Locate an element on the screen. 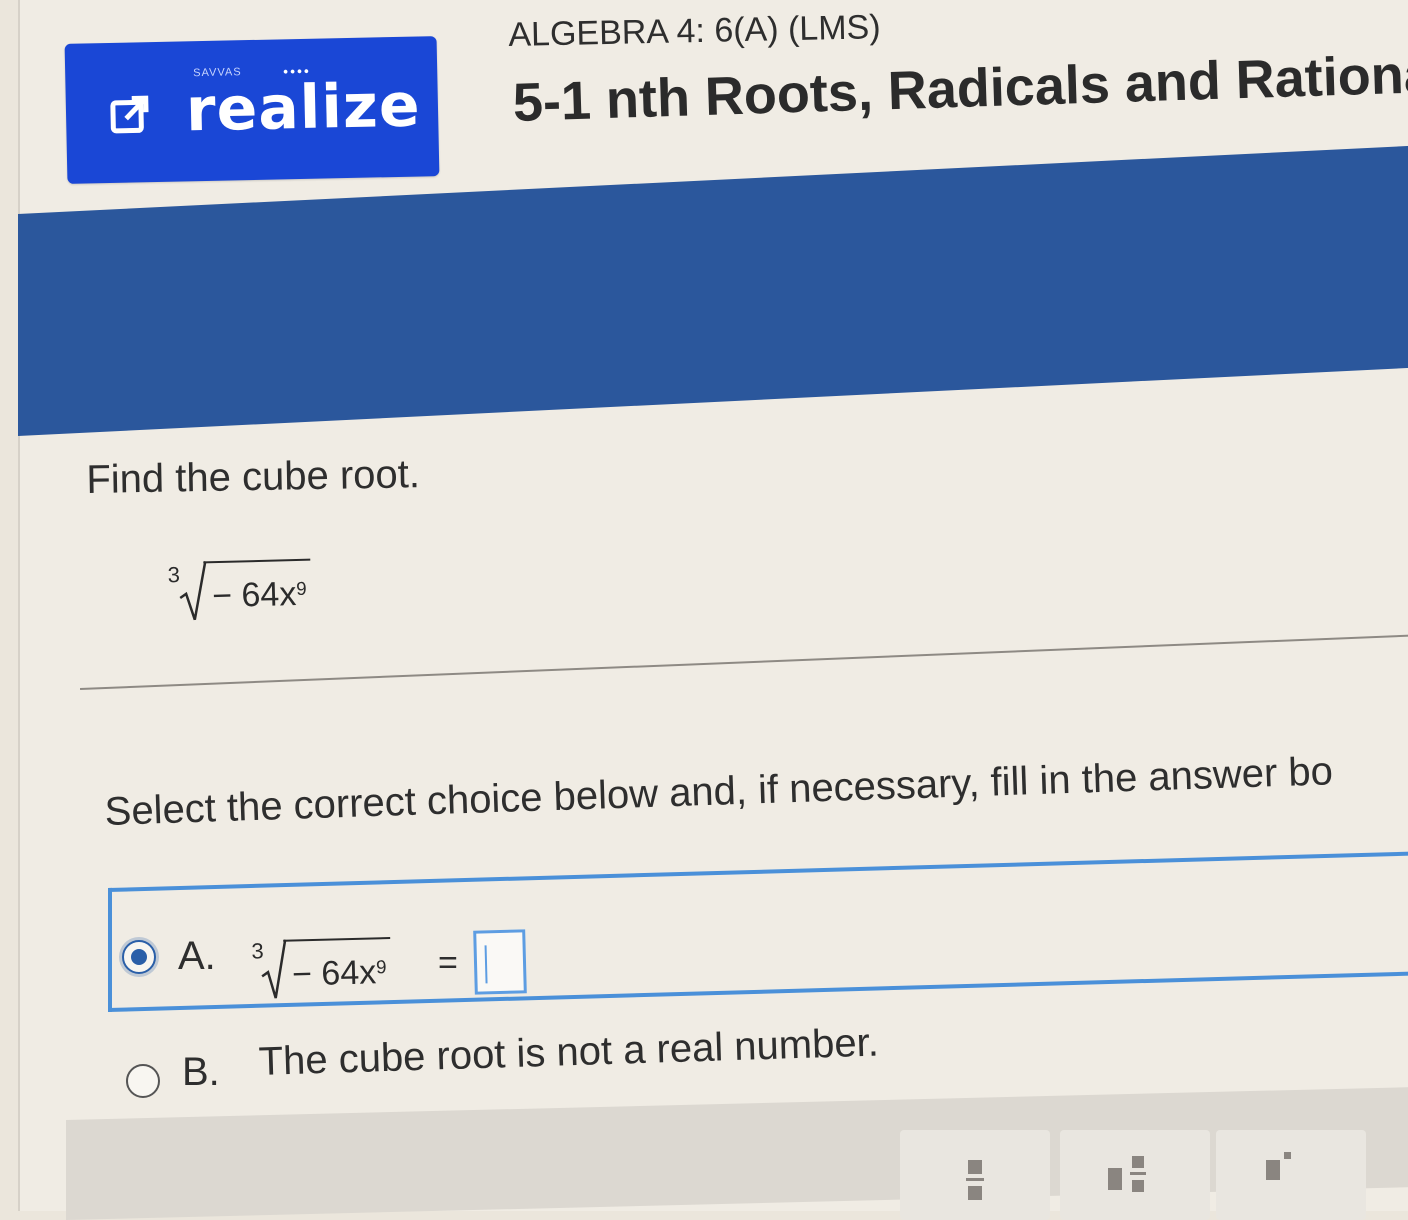  realize-logo-button: SAVVAS •••• realize is located at coordinates (252, 110).